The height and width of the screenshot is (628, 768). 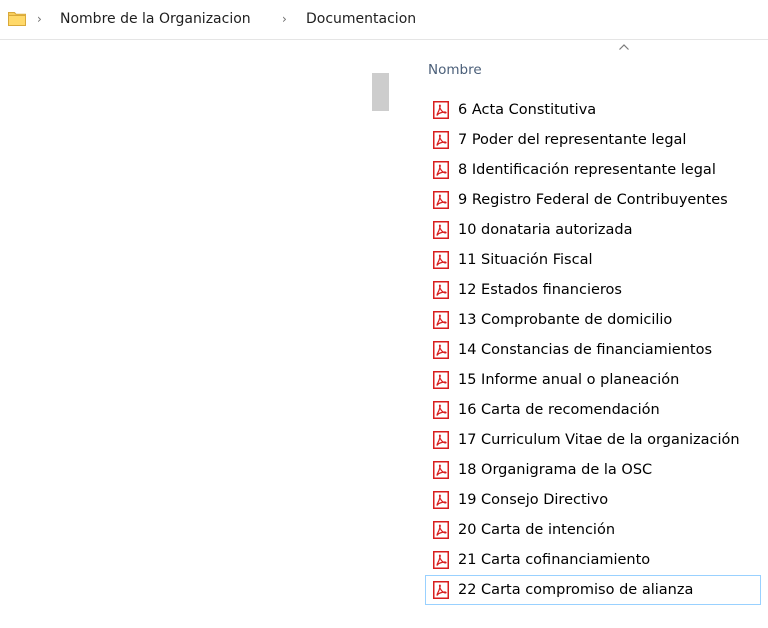 I want to click on column-header-nombre: Nombre, so click(x=455, y=70).